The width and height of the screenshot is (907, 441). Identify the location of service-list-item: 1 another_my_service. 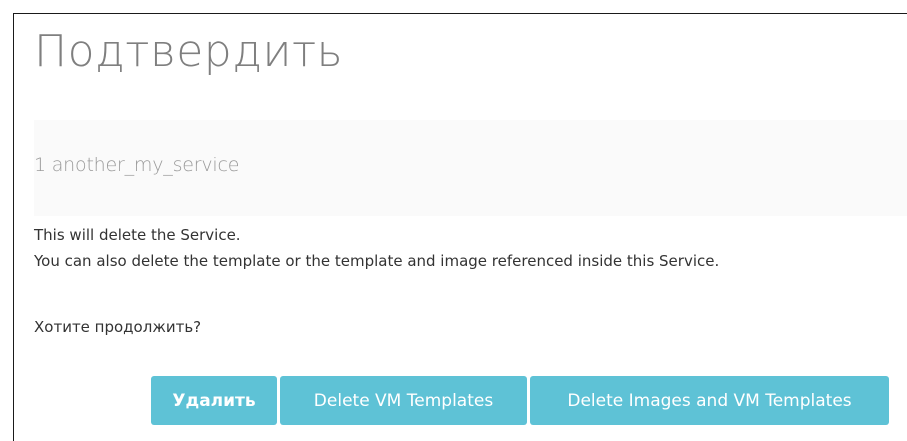
(137, 165).